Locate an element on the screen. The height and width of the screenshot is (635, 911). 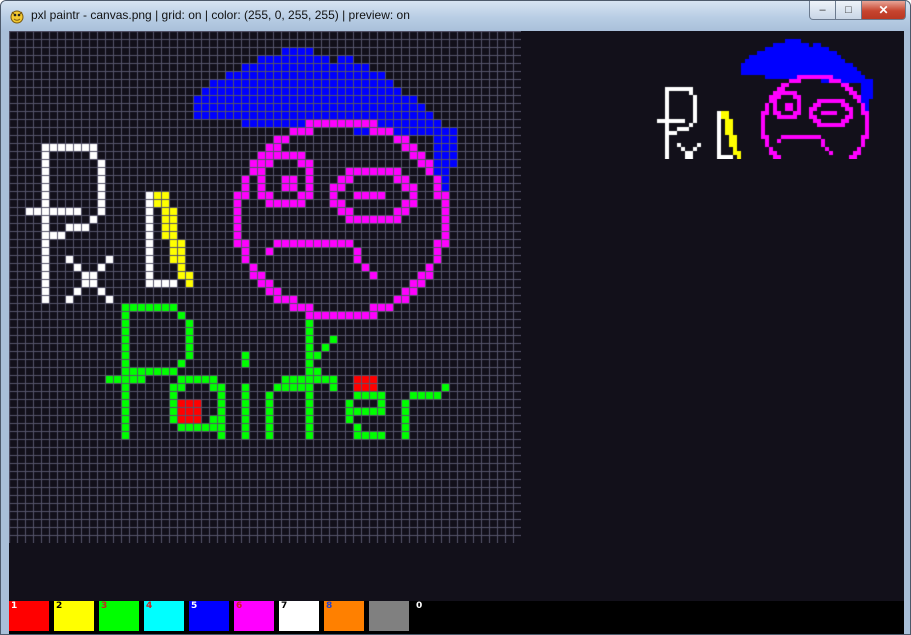
palette-swatch-key: 2 is located at coordinates (59, 606).